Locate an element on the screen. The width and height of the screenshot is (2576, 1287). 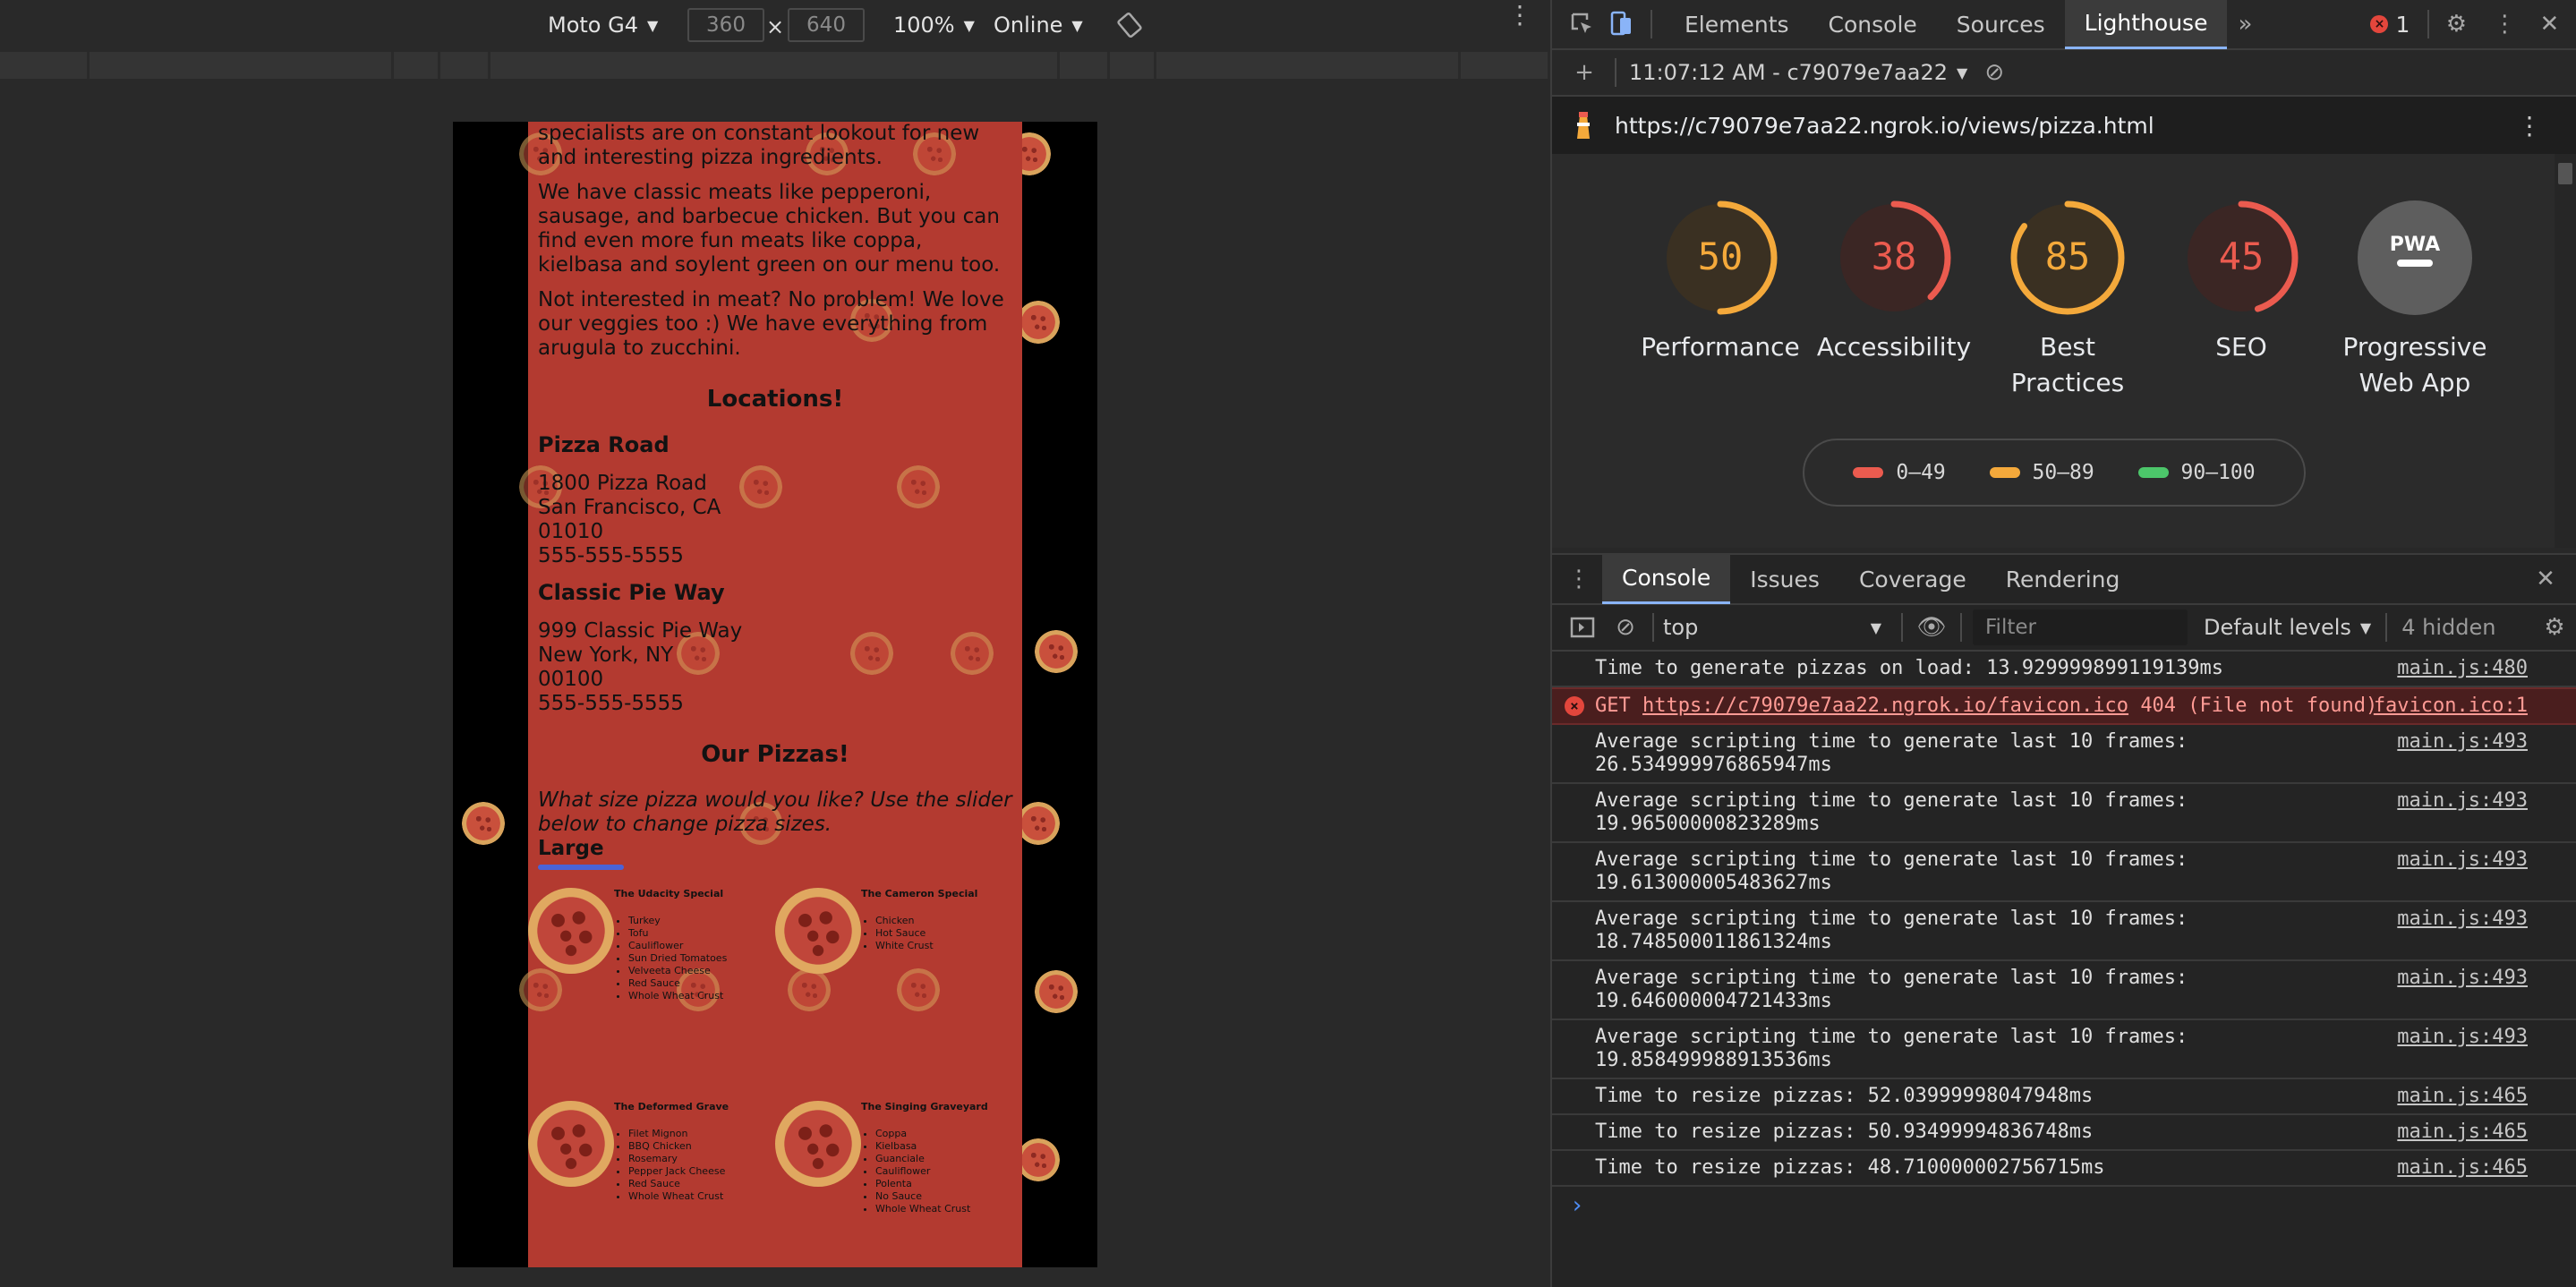
legend-item: 90–100 is located at coordinates (2196, 472).